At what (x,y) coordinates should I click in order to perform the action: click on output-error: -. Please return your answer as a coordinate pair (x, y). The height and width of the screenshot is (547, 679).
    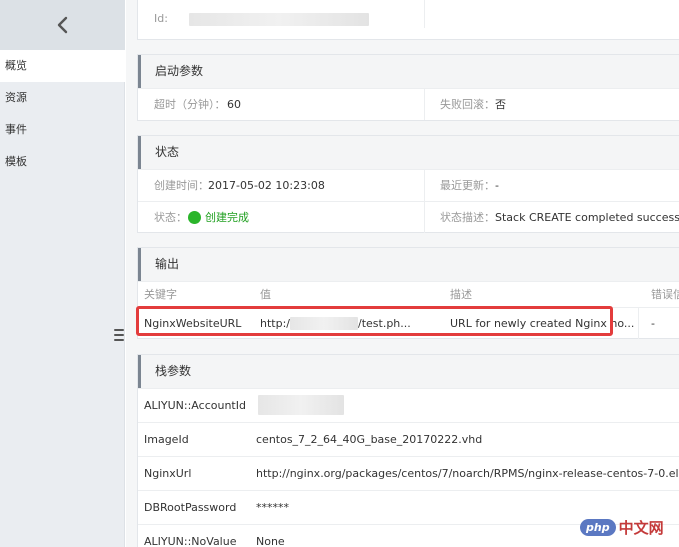
    Looking at the image, I should click on (653, 323).